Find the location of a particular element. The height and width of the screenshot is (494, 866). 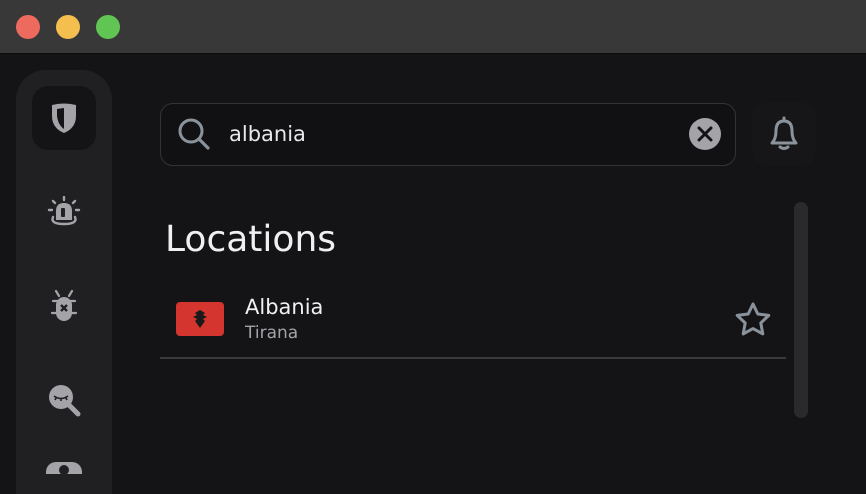

sidebar-item is located at coordinates (64, 118).